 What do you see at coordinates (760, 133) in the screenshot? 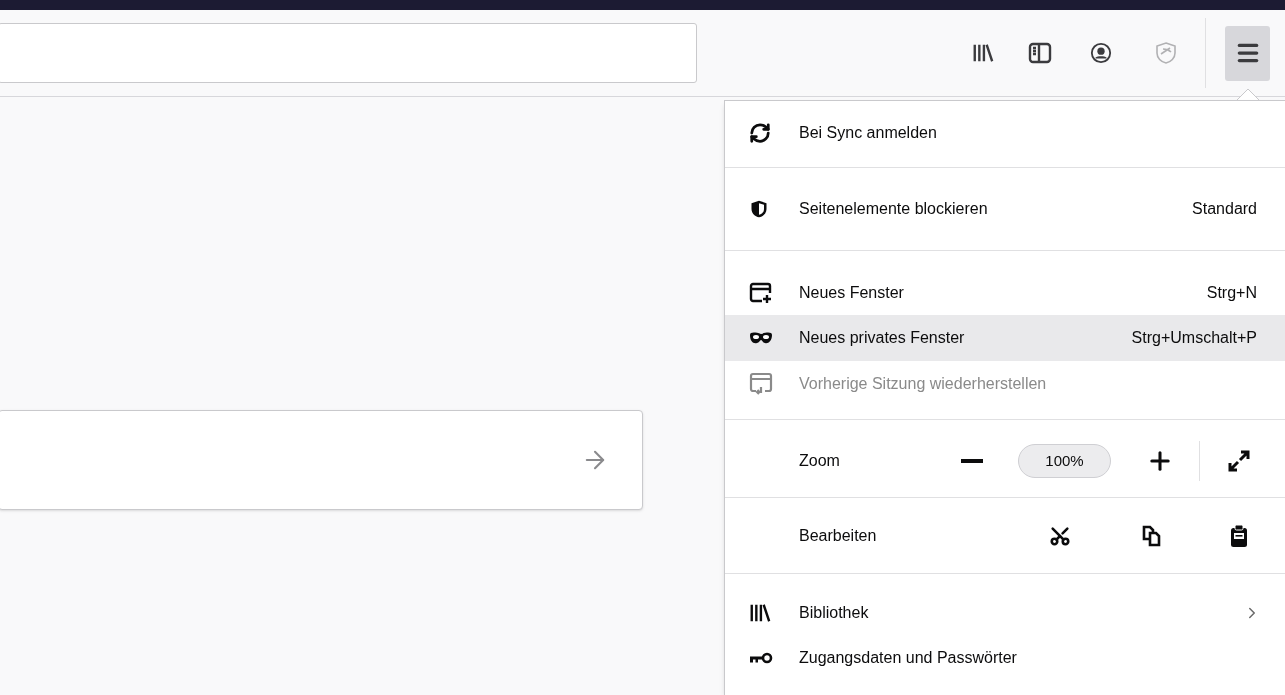
I see `sync-icon` at bounding box center [760, 133].